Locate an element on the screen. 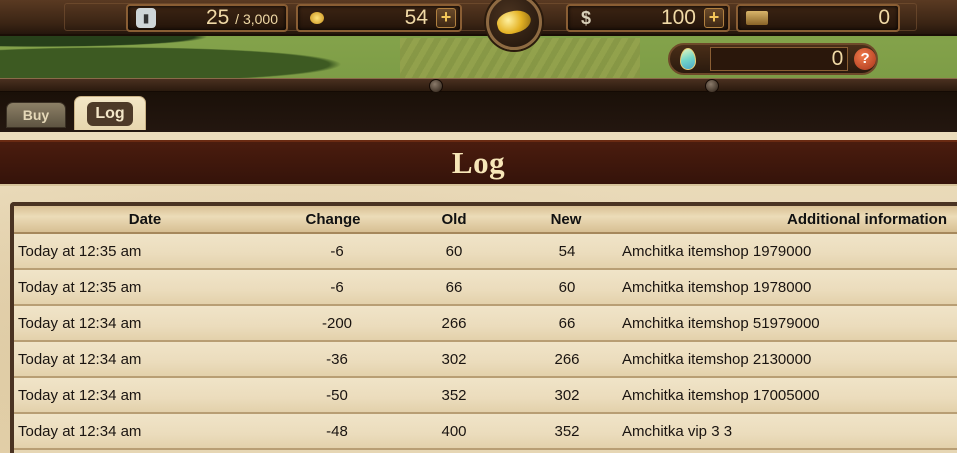 The width and height of the screenshot is (957, 453). bond-chest-icon is located at coordinates (757, 18).